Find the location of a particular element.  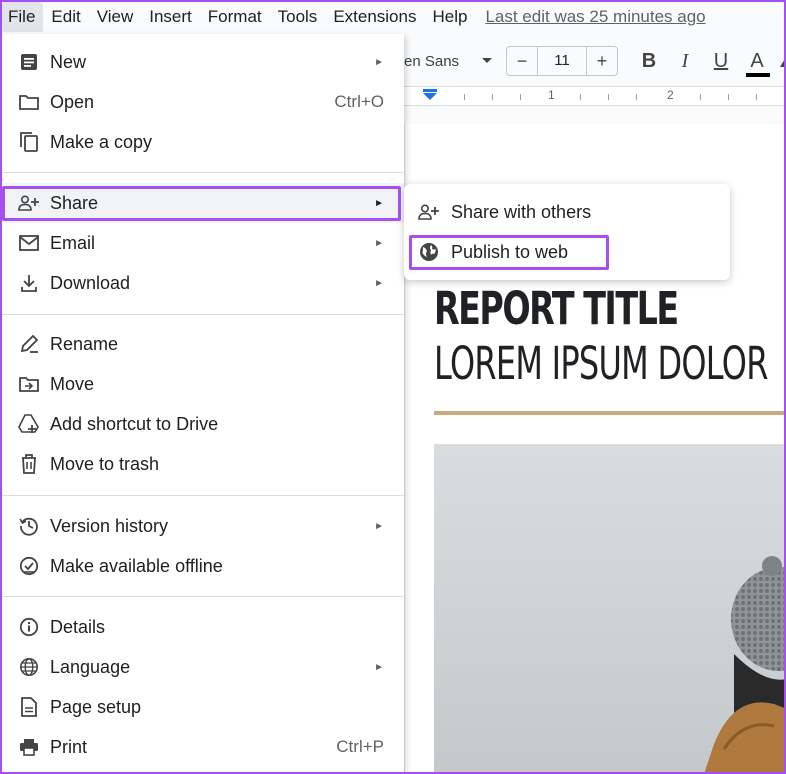

menu-item-label: Print is located at coordinates (69, 746).